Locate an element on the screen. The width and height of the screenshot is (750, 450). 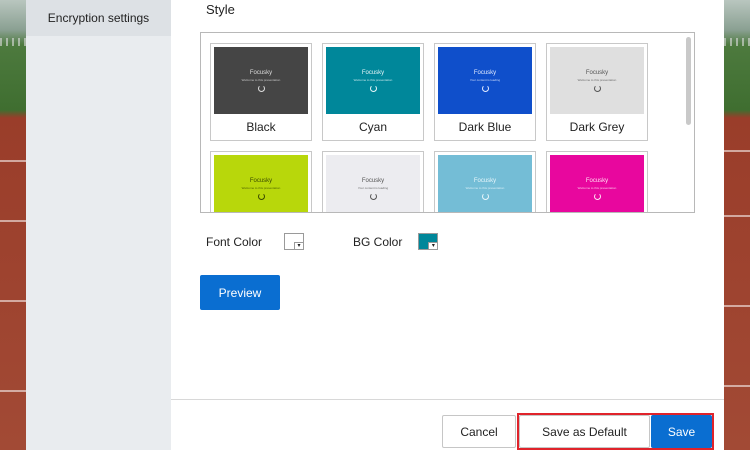
theme-card: Focusky Welcome to this presentation Black is located at coordinates (261, 92).